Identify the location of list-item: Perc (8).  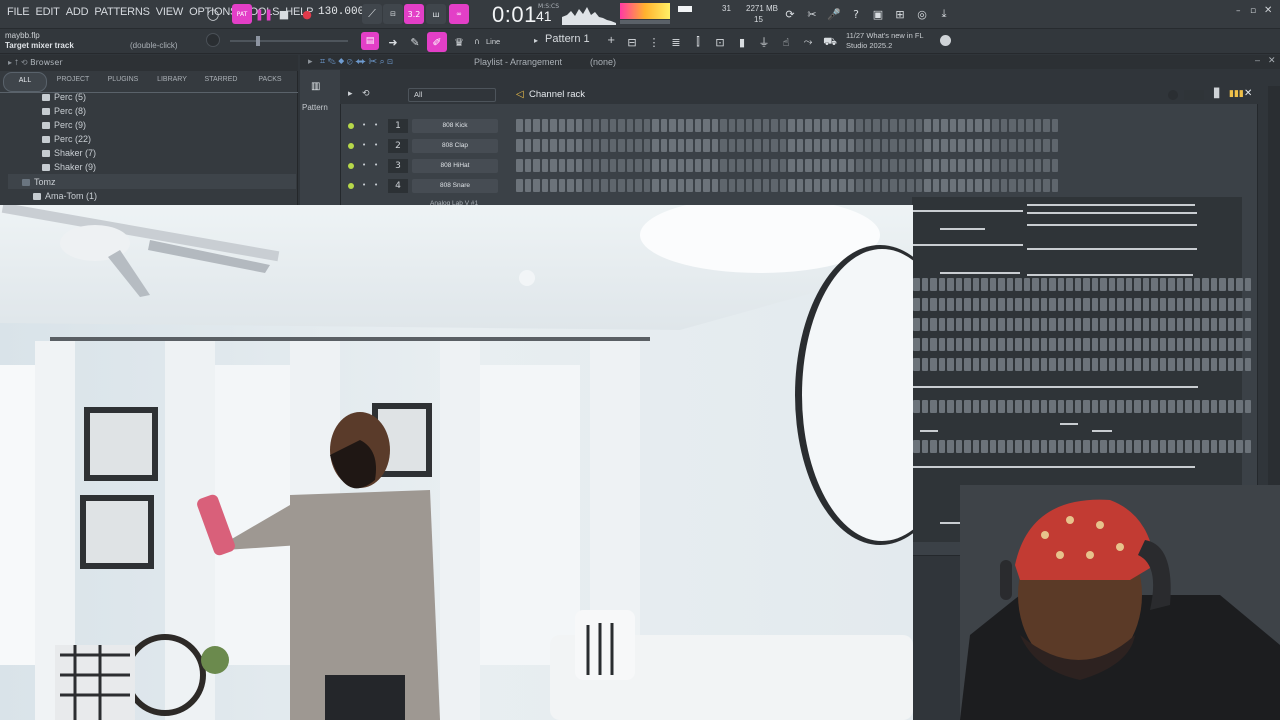
(64, 111).